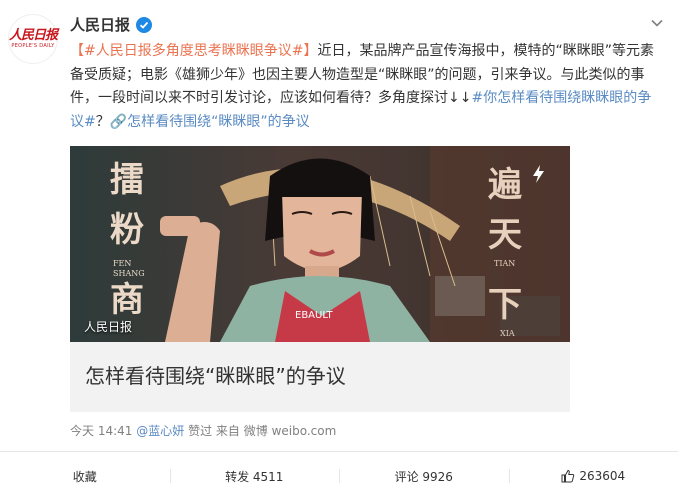  What do you see at coordinates (101, 431) in the screenshot?
I see `post-time: 今天 14:41` at bounding box center [101, 431].